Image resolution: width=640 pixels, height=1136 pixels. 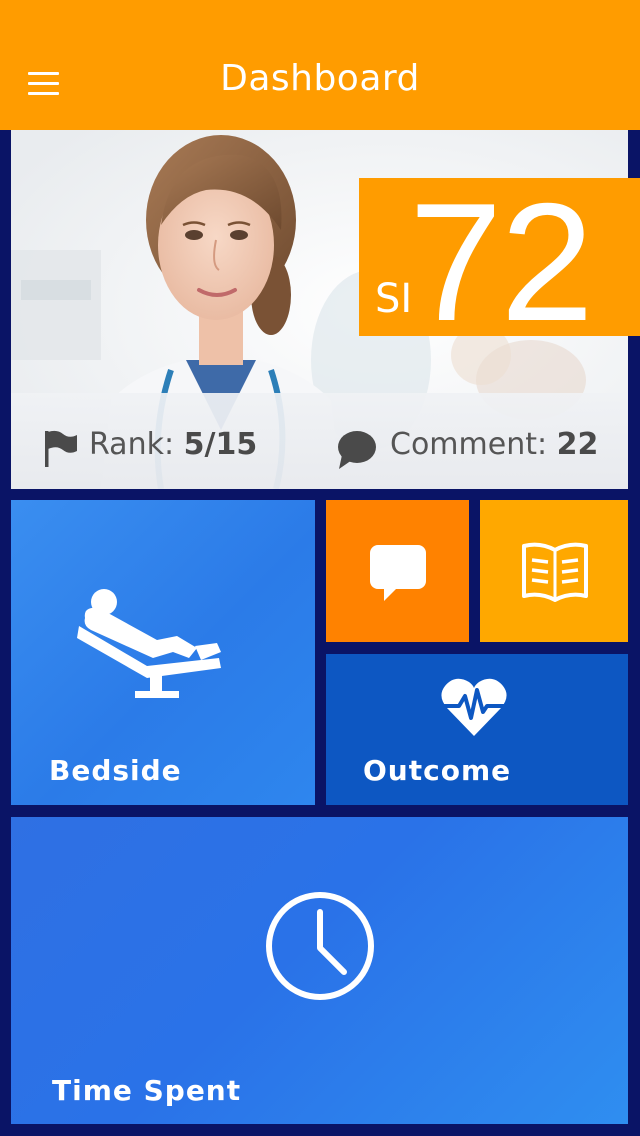 What do you see at coordinates (320, 78) in the screenshot?
I see `page-title: Dashboard` at bounding box center [320, 78].